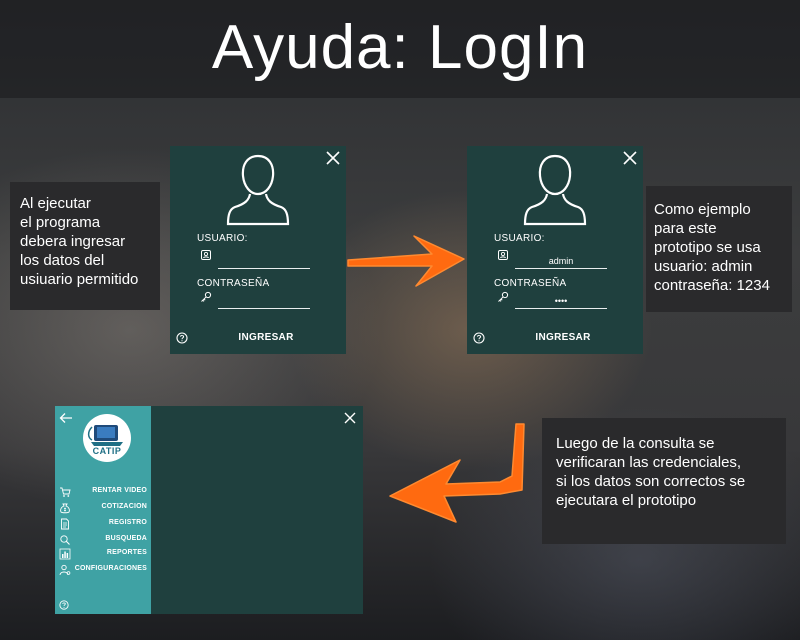 The height and width of the screenshot is (640, 800). I want to click on menu-item-busqueda: BUSQUEDA, so click(103, 541).